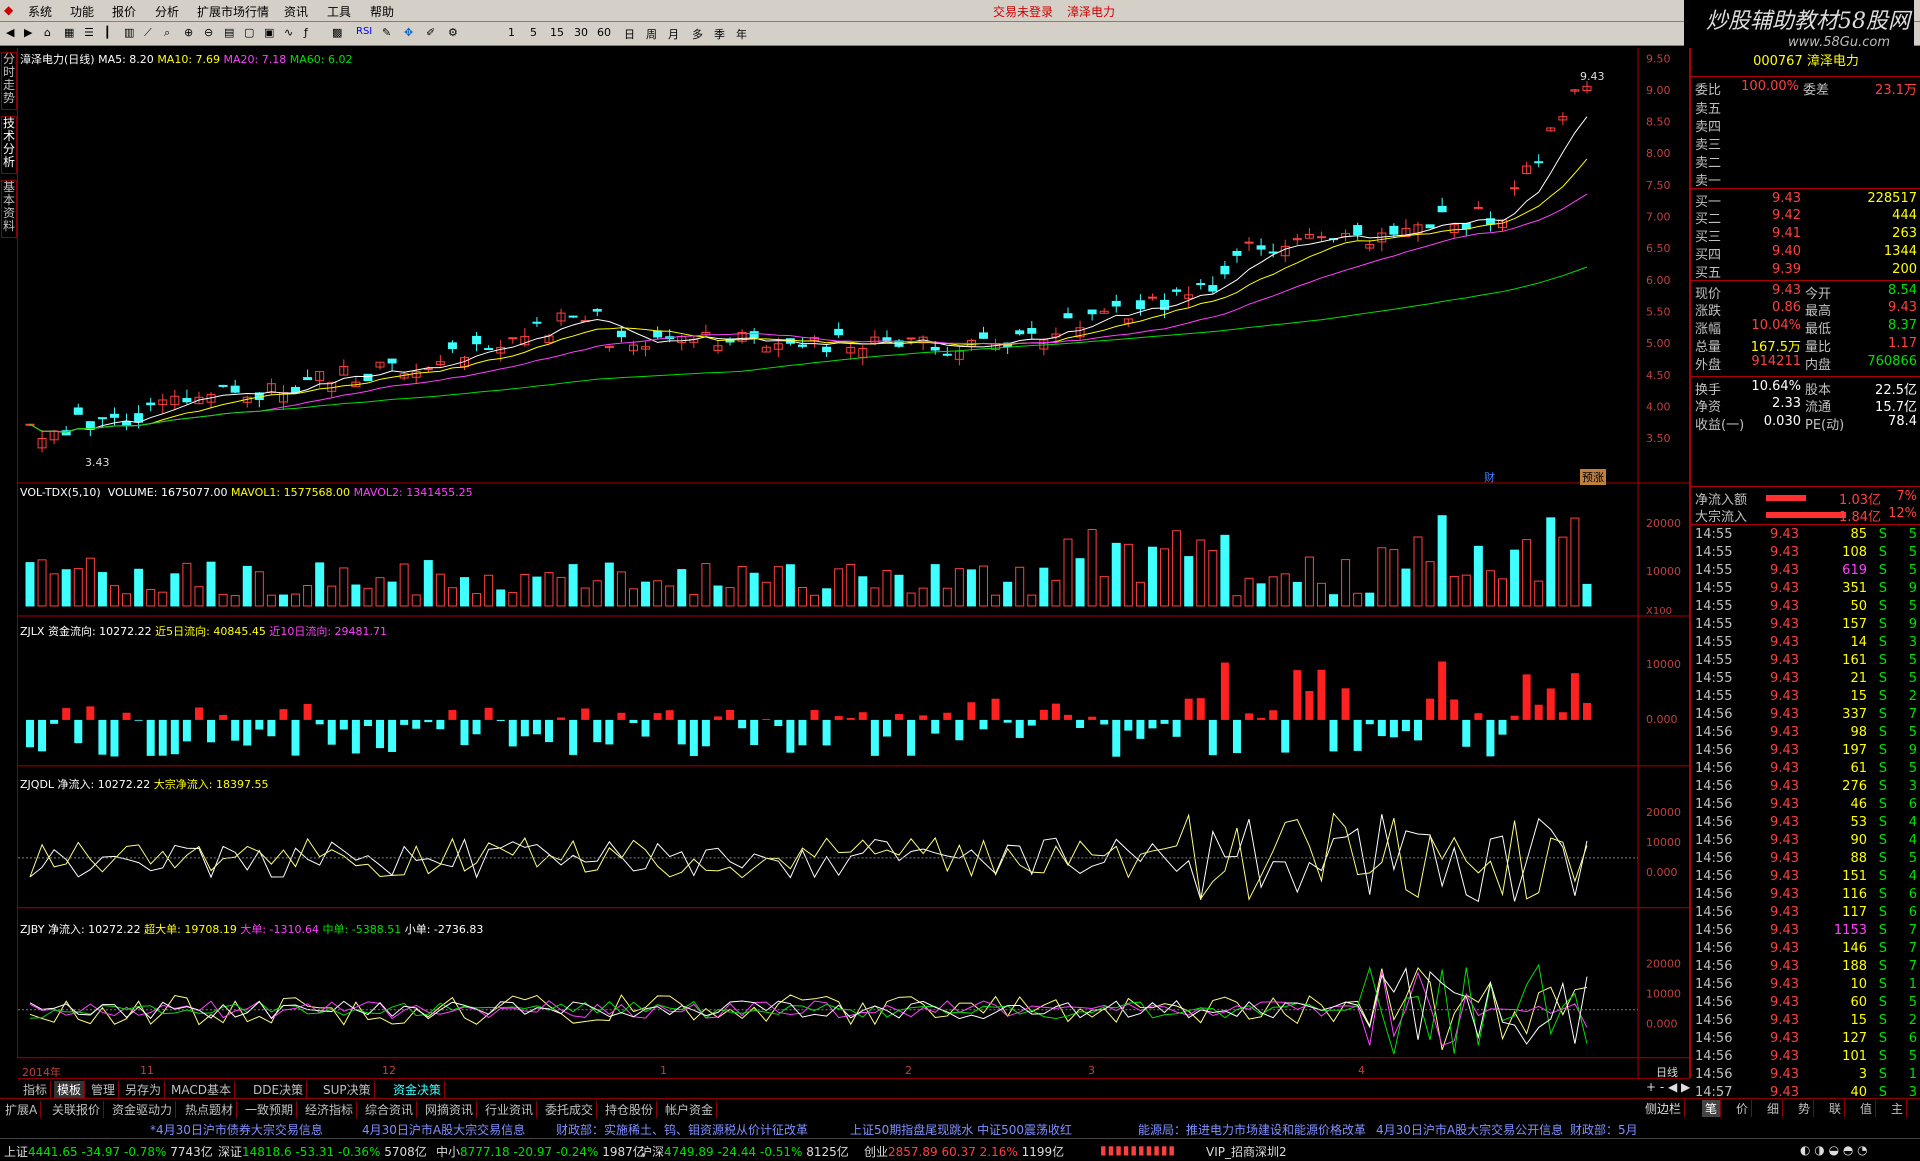 This screenshot has width=1920, height=1161. Describe the element at coordinates (167, 11) in the screenshot. I see `menu-analysis: 分析` at that location.